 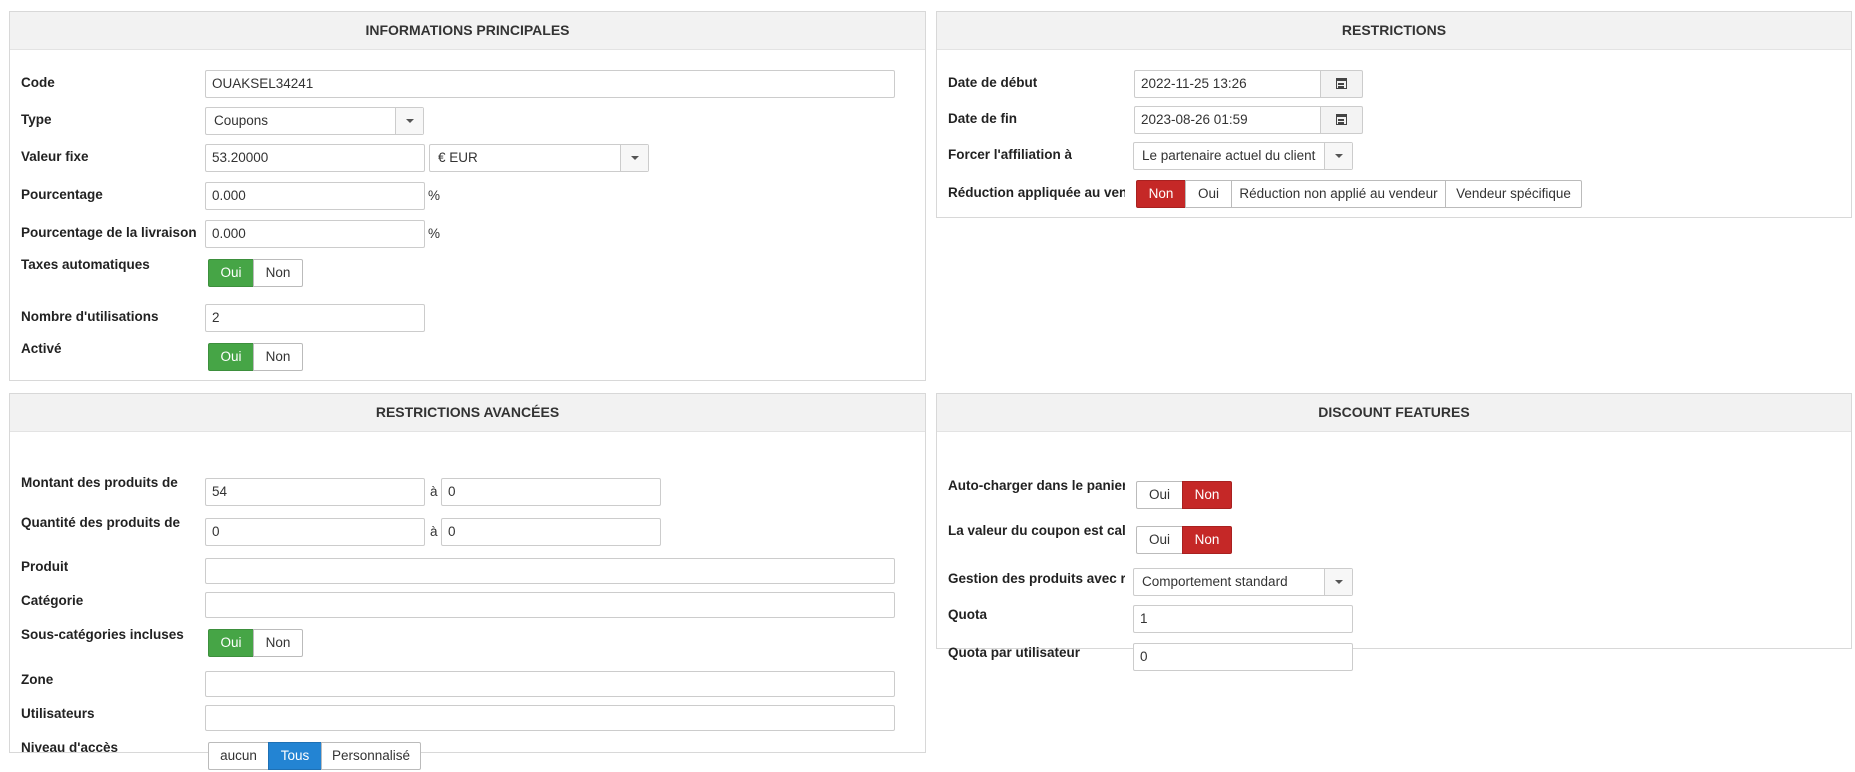 I want to click on code-row: Code OUAKSEL34241, so click(x=467, y=85).